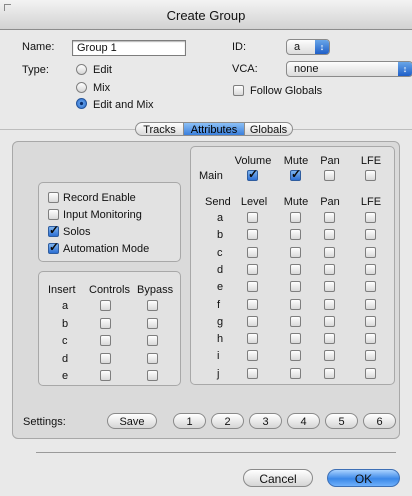 This screenshot has width=412, height=496. I want to click on send-row-label: a, so click(220, 218).